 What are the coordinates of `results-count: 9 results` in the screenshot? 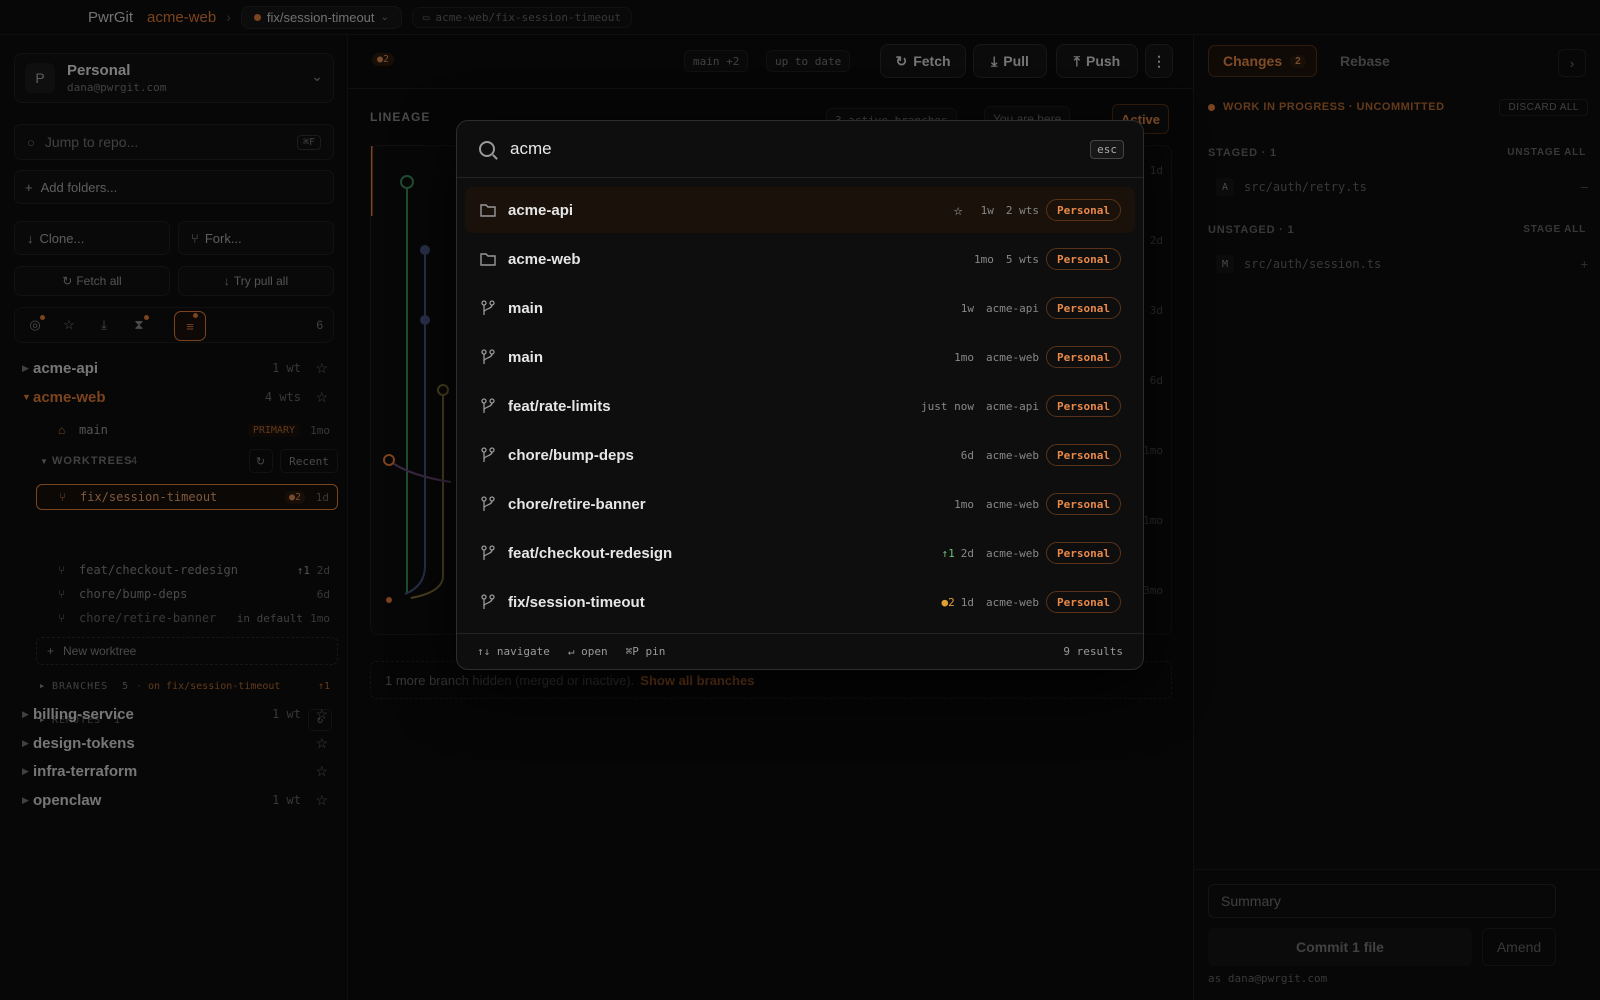 It's located at (1093, 651).